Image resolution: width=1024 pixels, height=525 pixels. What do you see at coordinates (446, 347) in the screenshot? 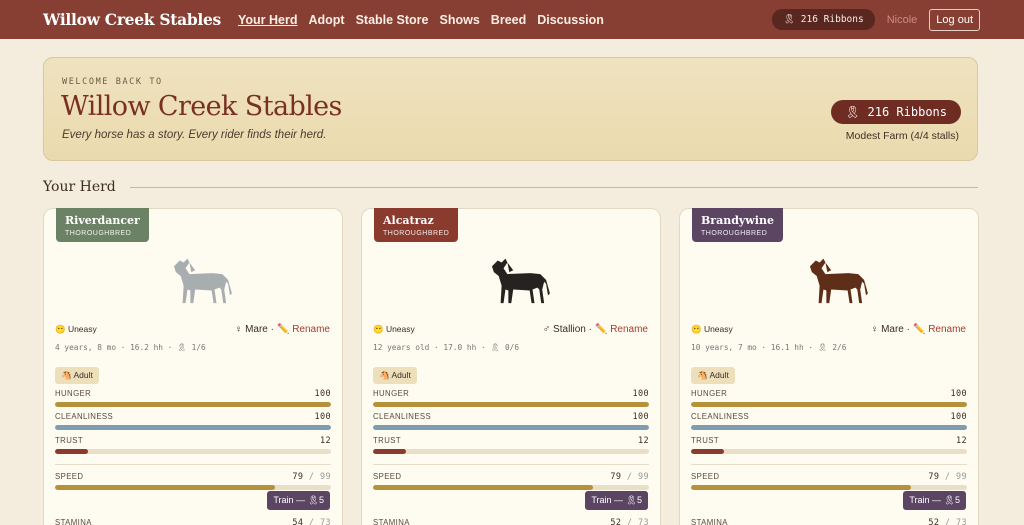
I see `horse-meta: 12 years old · 17.0 hh · 🎗 0/6` at bounding box center [446, 347].